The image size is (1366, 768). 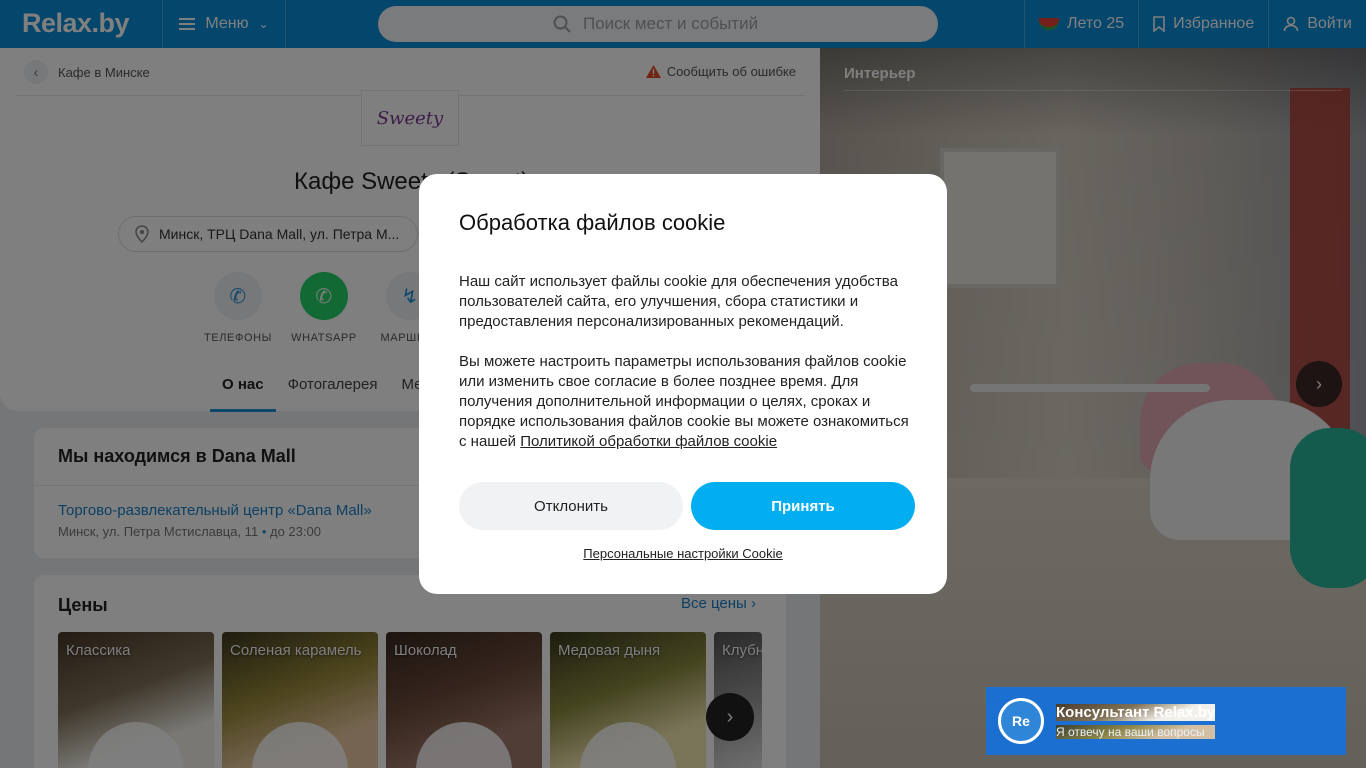 What do you see at coordinates (648, 441) in the screenshot?
I see `cookie-policy-link: Политикой обработки файлов cookie` at bounding box center [648, 441].